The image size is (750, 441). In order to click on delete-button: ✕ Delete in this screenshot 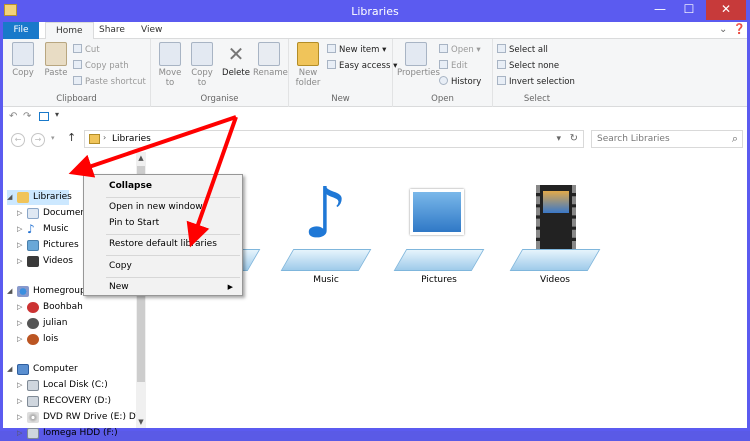, I will do `click(236, 60)`.